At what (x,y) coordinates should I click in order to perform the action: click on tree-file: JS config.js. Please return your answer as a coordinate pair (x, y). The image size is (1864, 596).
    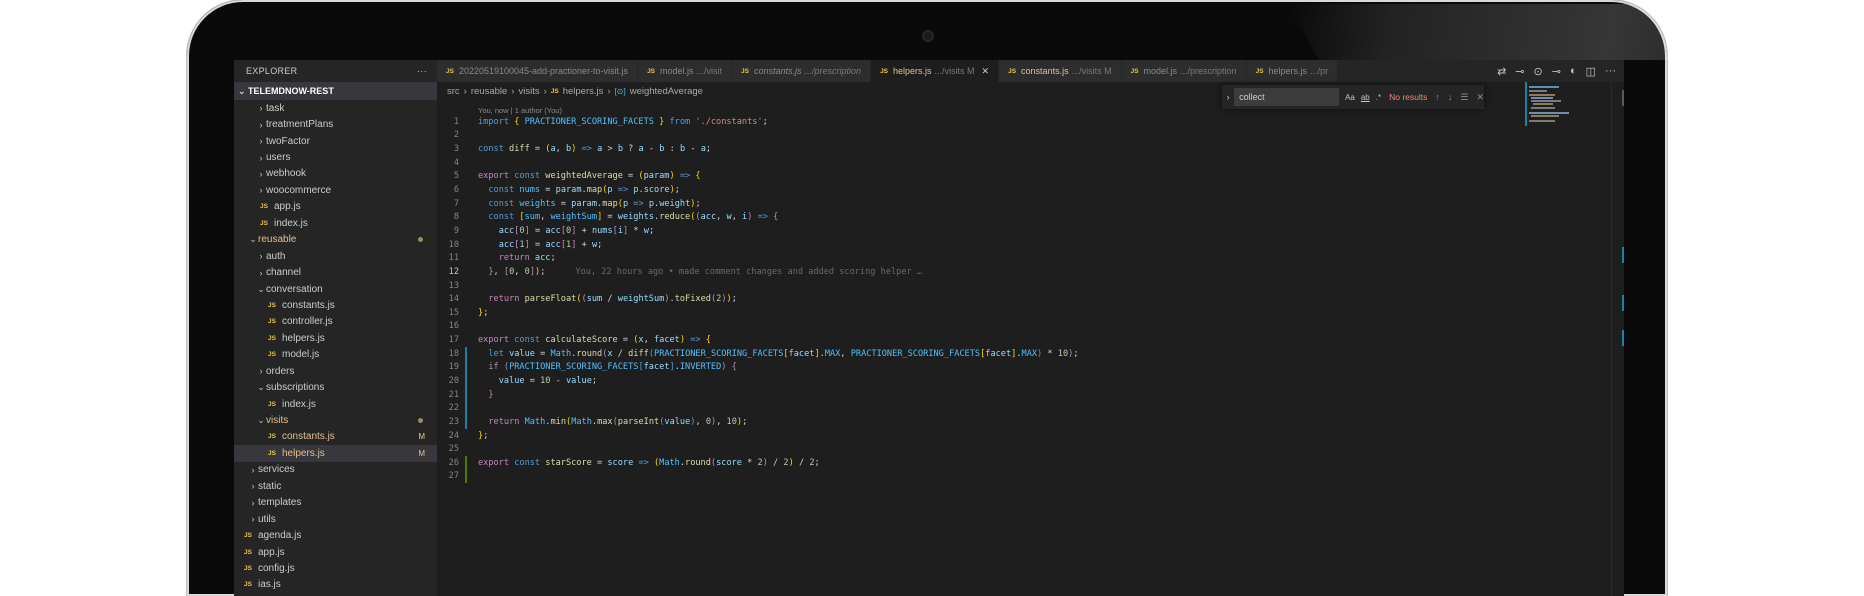
    Looking at the image, I should click on (335, 568).